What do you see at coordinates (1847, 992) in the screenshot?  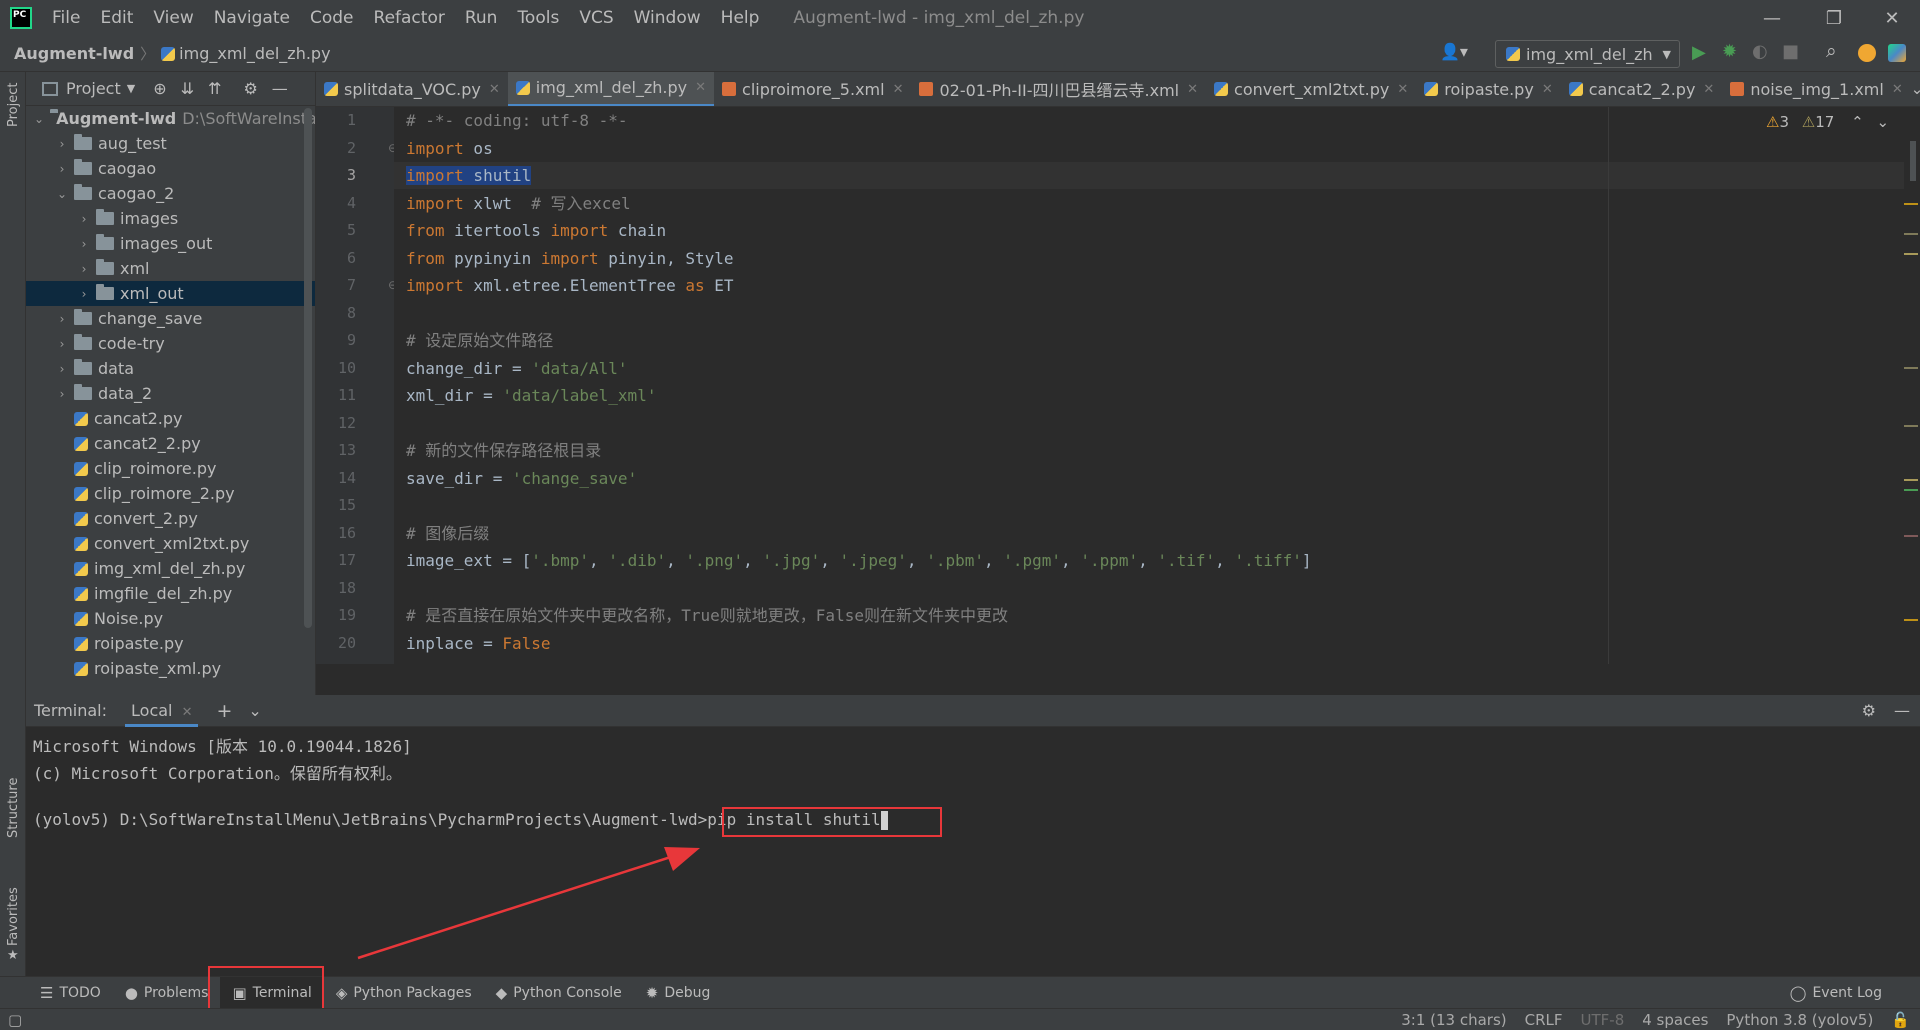 I see `event-log-label: Event Log` at bounding box center [1847, 992].